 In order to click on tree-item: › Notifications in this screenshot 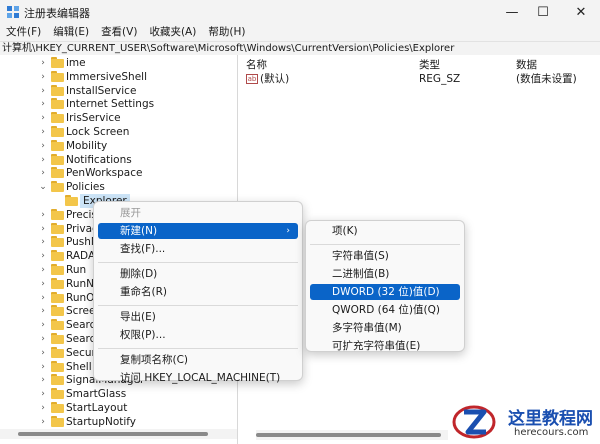, I will do `click(118, 160)`.